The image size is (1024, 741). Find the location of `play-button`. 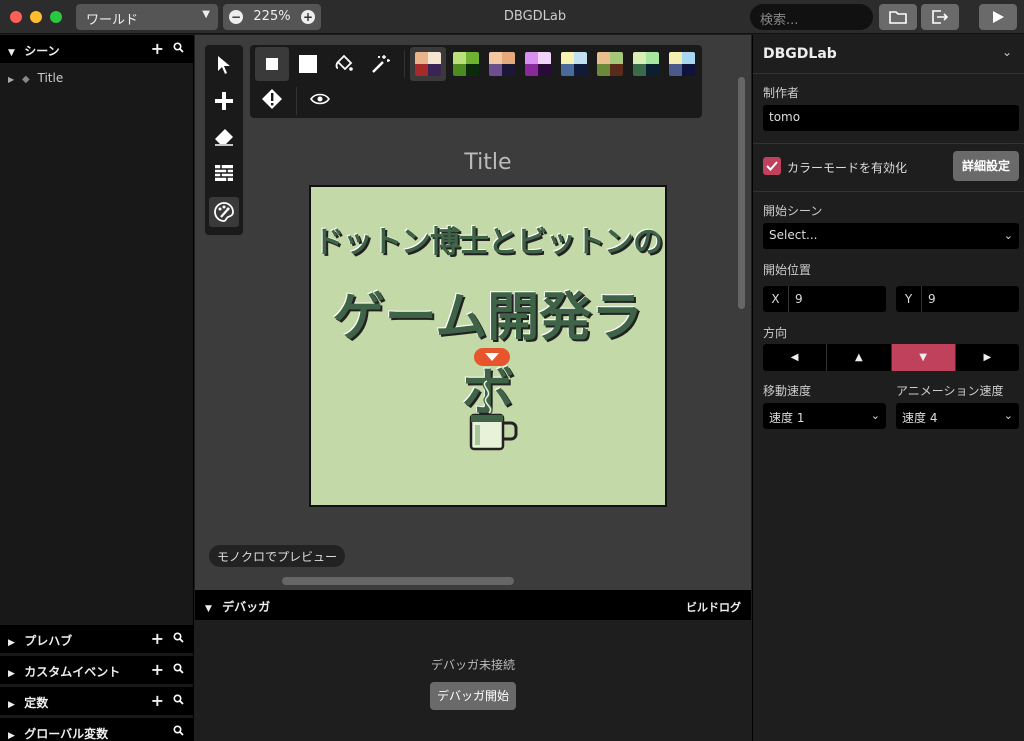

play-button is located at coordinates (998, 17).